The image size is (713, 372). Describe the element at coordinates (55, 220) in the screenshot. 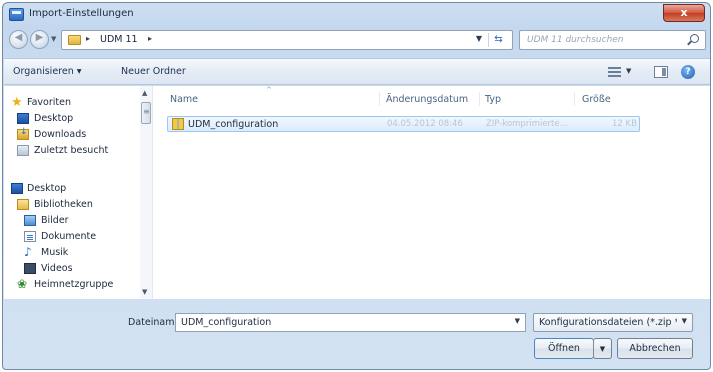

I see `nav-label: Bilder` at that location.